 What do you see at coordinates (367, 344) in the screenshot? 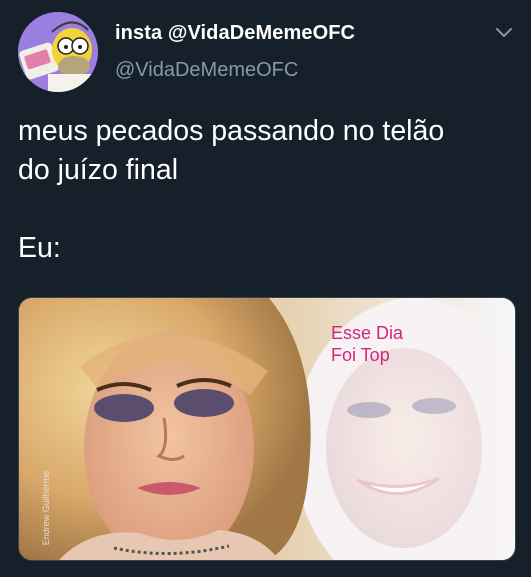
I see `image-caption: Esse Dia Foi Top` at bounding box center [367, 344].